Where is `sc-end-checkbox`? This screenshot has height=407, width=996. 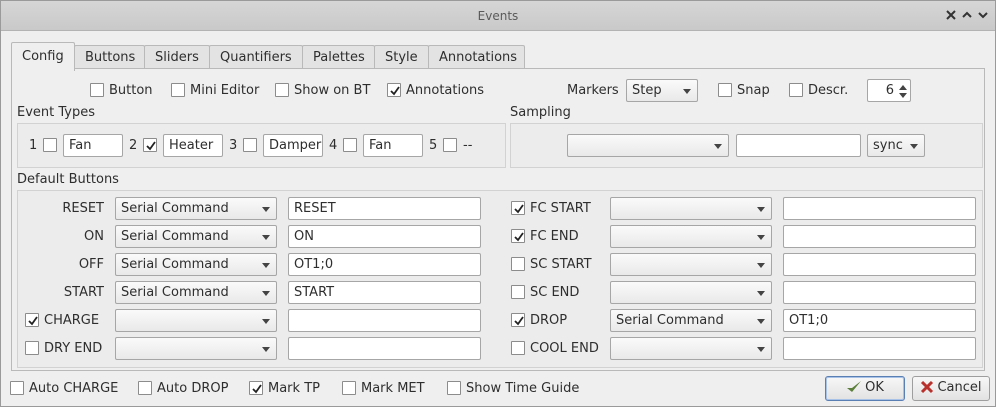
sc-end-checkbox is located at coordinates (518, 292).